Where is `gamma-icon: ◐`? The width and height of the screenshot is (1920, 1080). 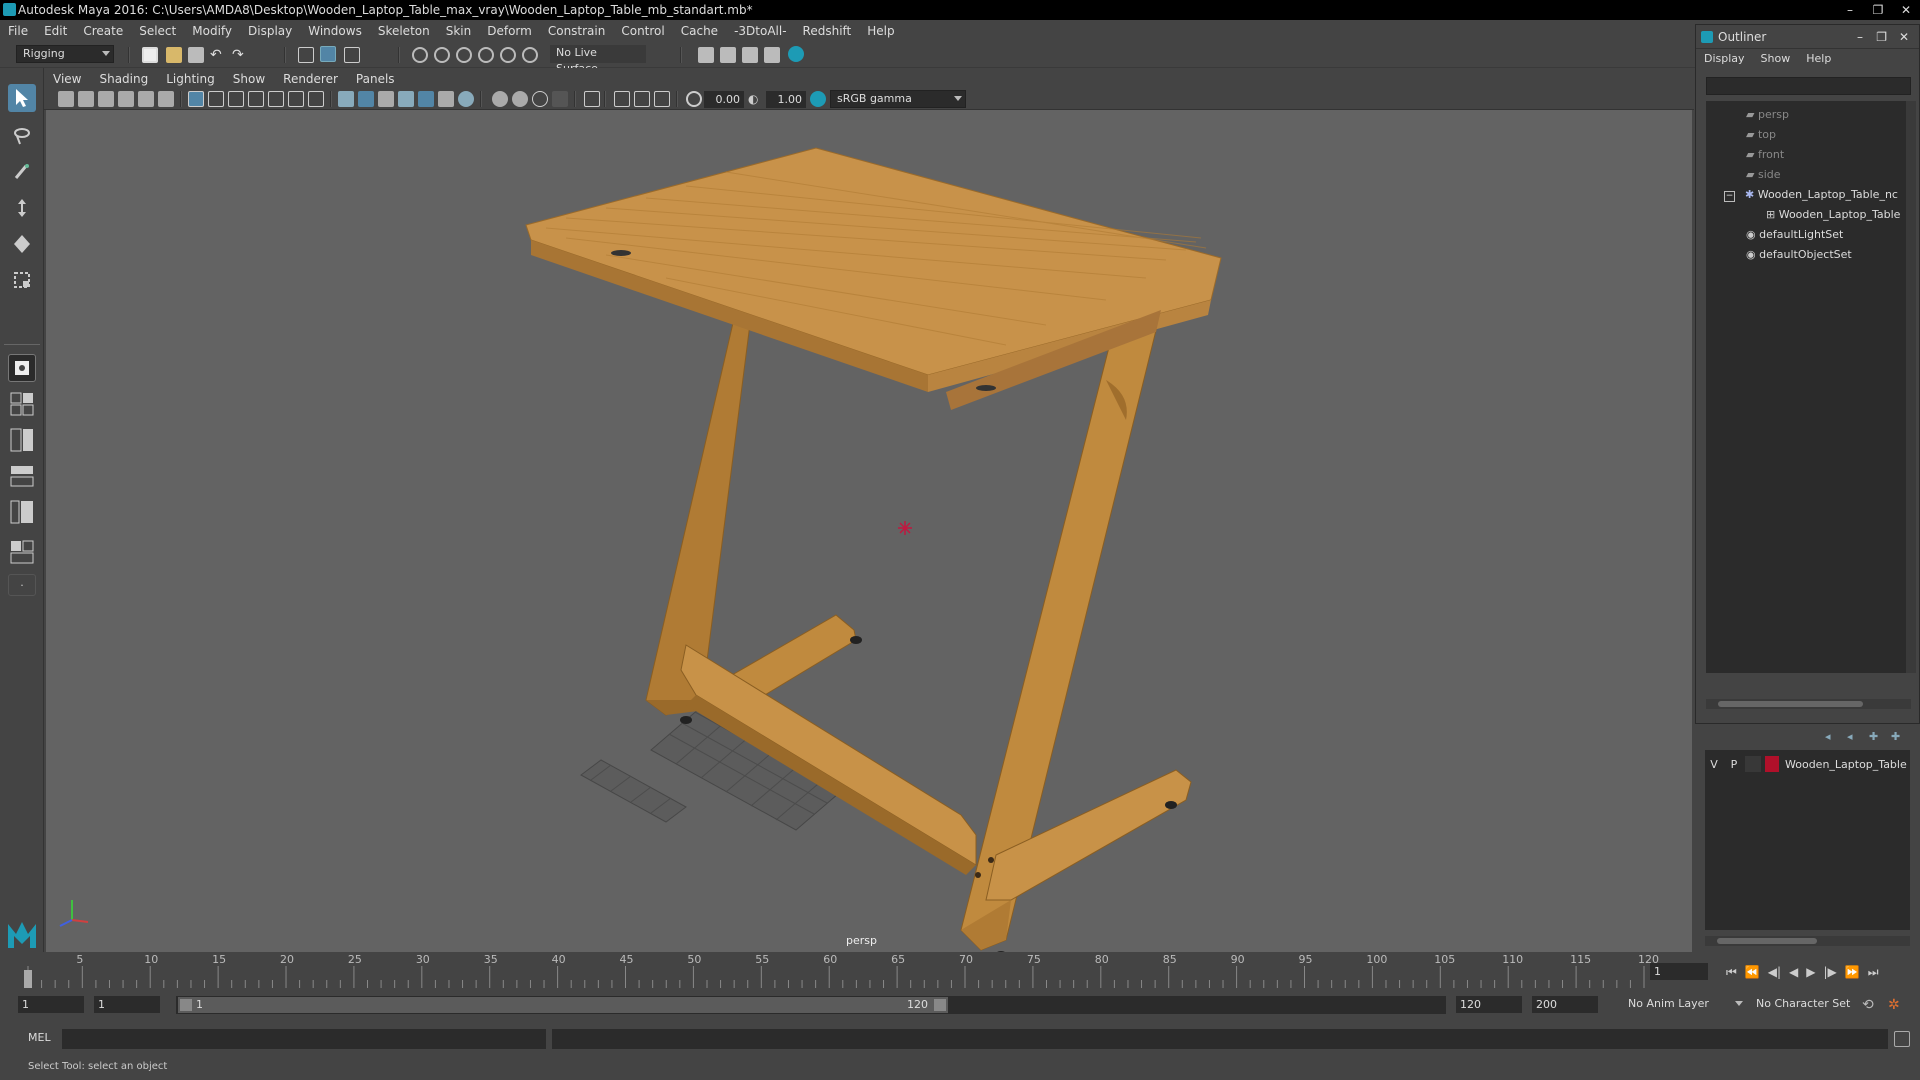 gamma-icon: ◐ is located at coordinates (756, 99).